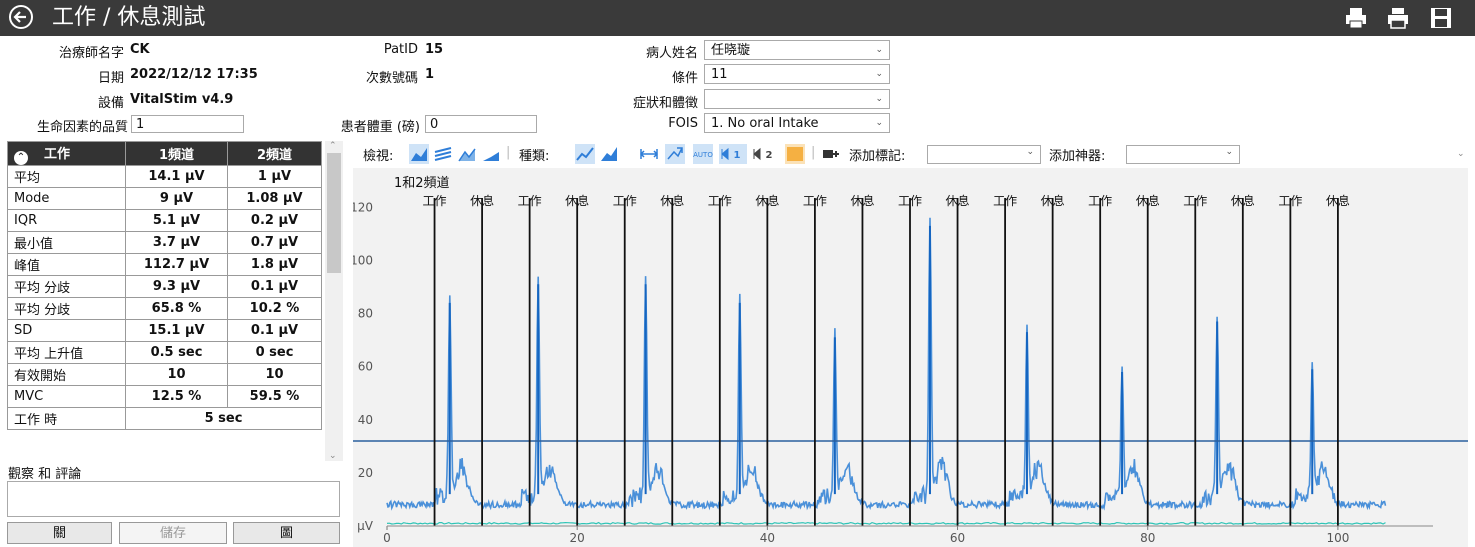 This screenshot has height=547, width=1475. Describe the element at coordinates (274, 374) in the screenshot. I see `stat-channel-2: 10` at that location.